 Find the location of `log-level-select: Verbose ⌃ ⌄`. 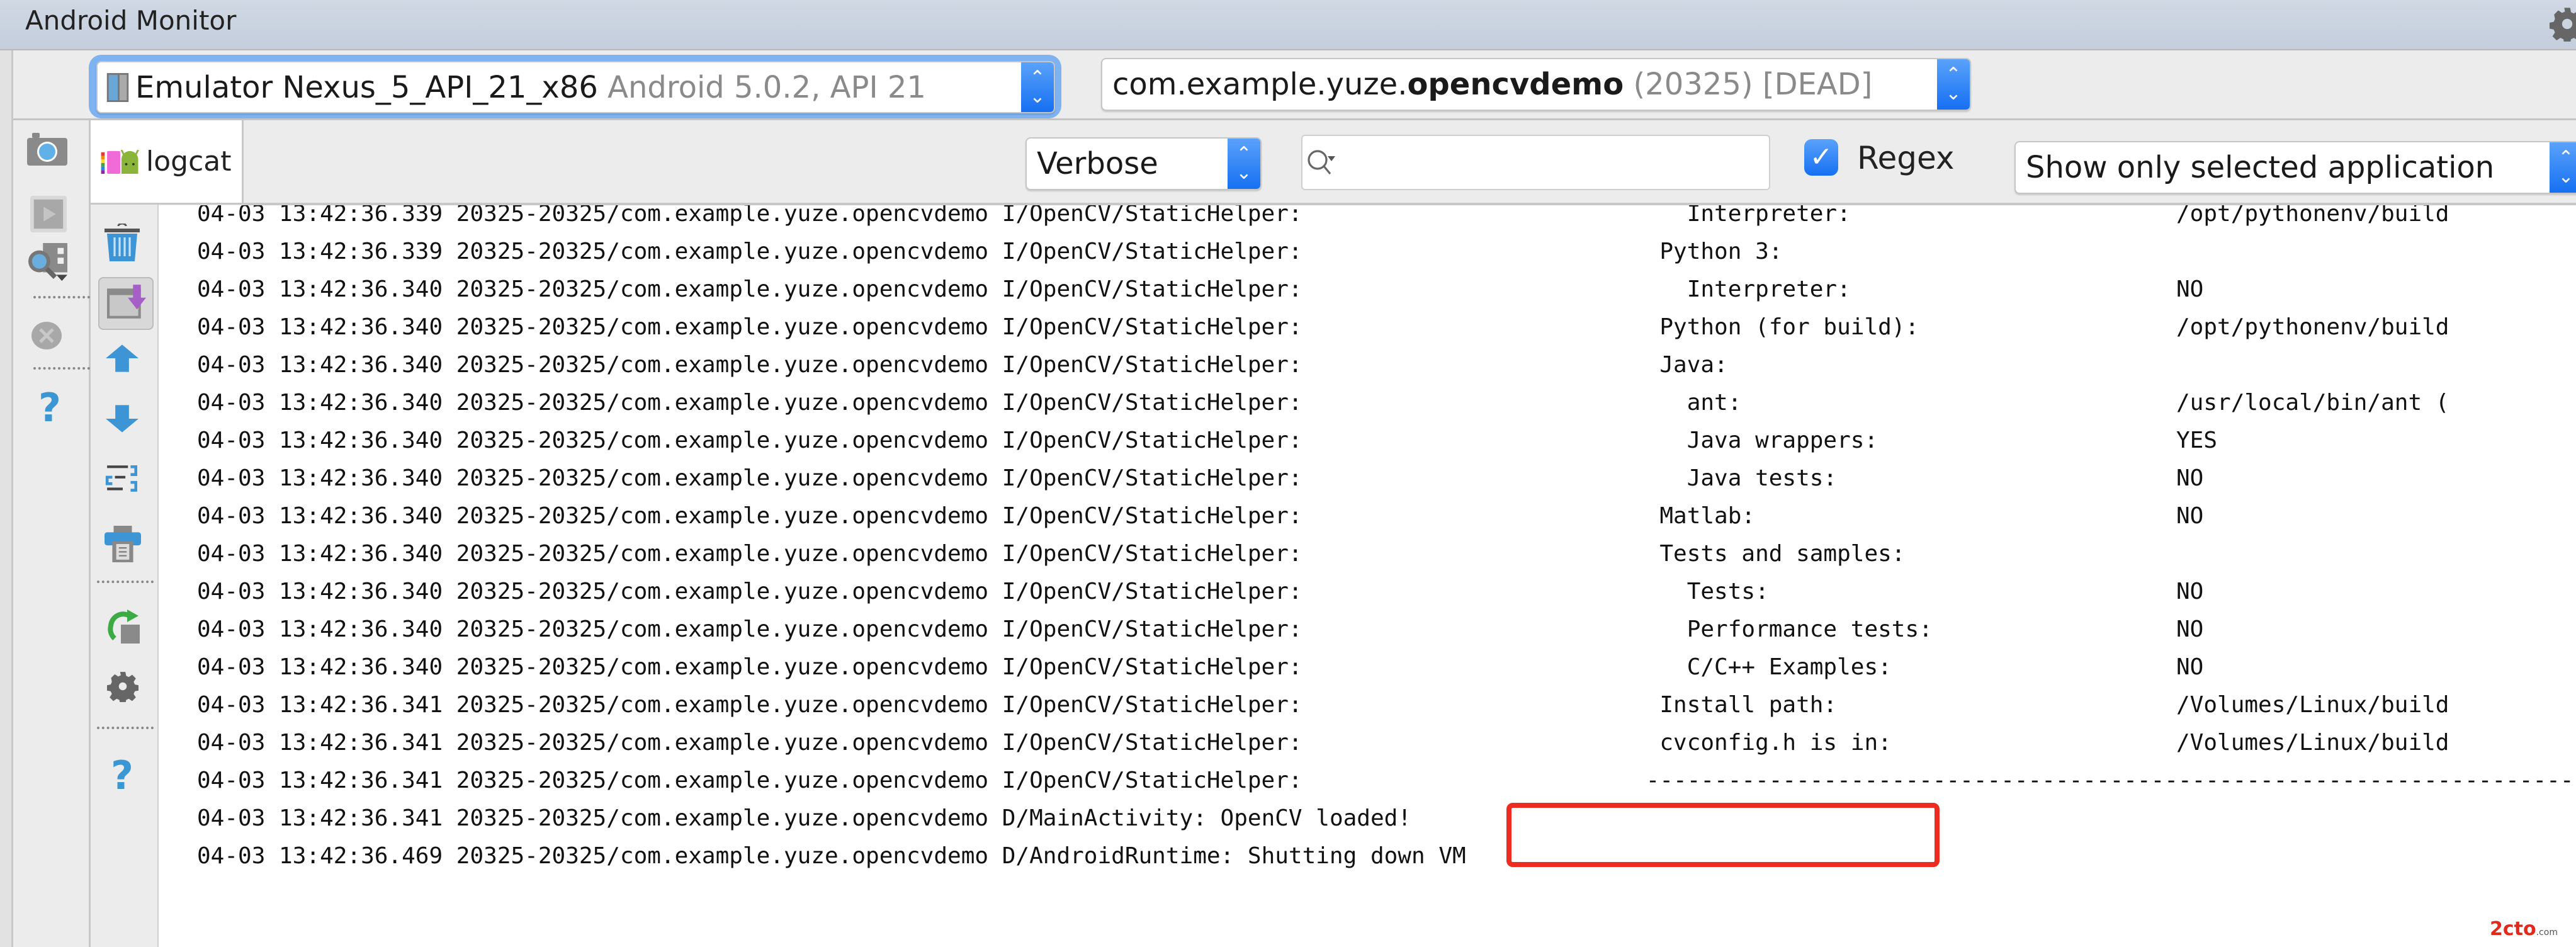

log-level-select: Verbose ⌃ ⌄ is located at coordinates (1143, 163).